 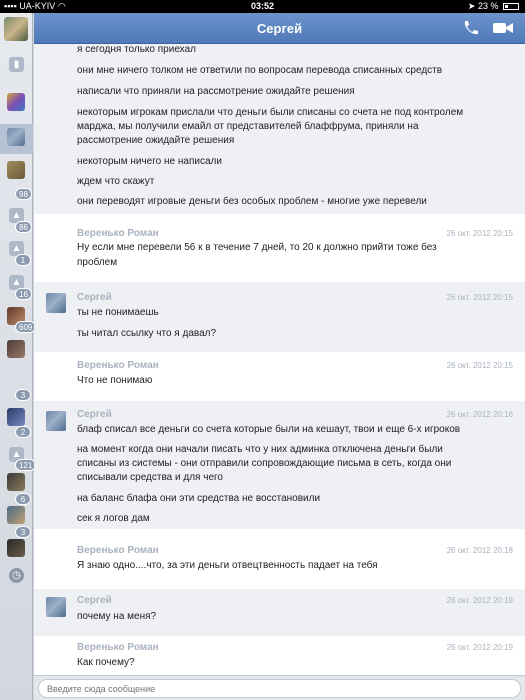 What do you see at coordinates (23, 260) in the screenshot?
I see `unread-badge: 1` at bounding box center [23, 260].